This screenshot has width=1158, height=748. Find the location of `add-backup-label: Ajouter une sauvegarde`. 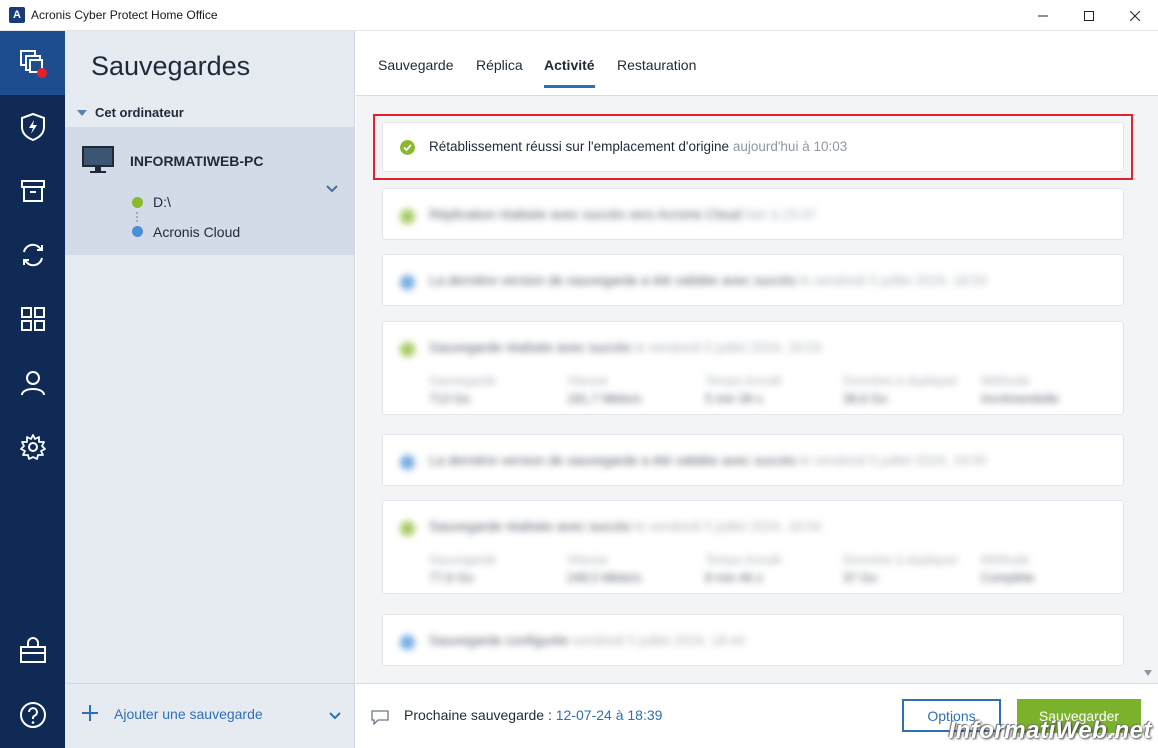

add-backup-label: Ajouter une sauvegarde is located at coordinates (188, 714).